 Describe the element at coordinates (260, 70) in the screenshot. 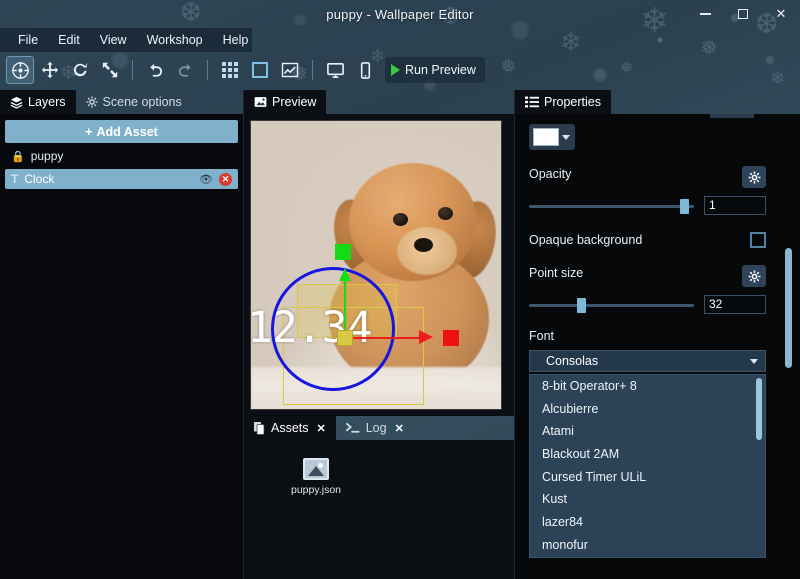

I see `bounds-toggle-icon` at that location.